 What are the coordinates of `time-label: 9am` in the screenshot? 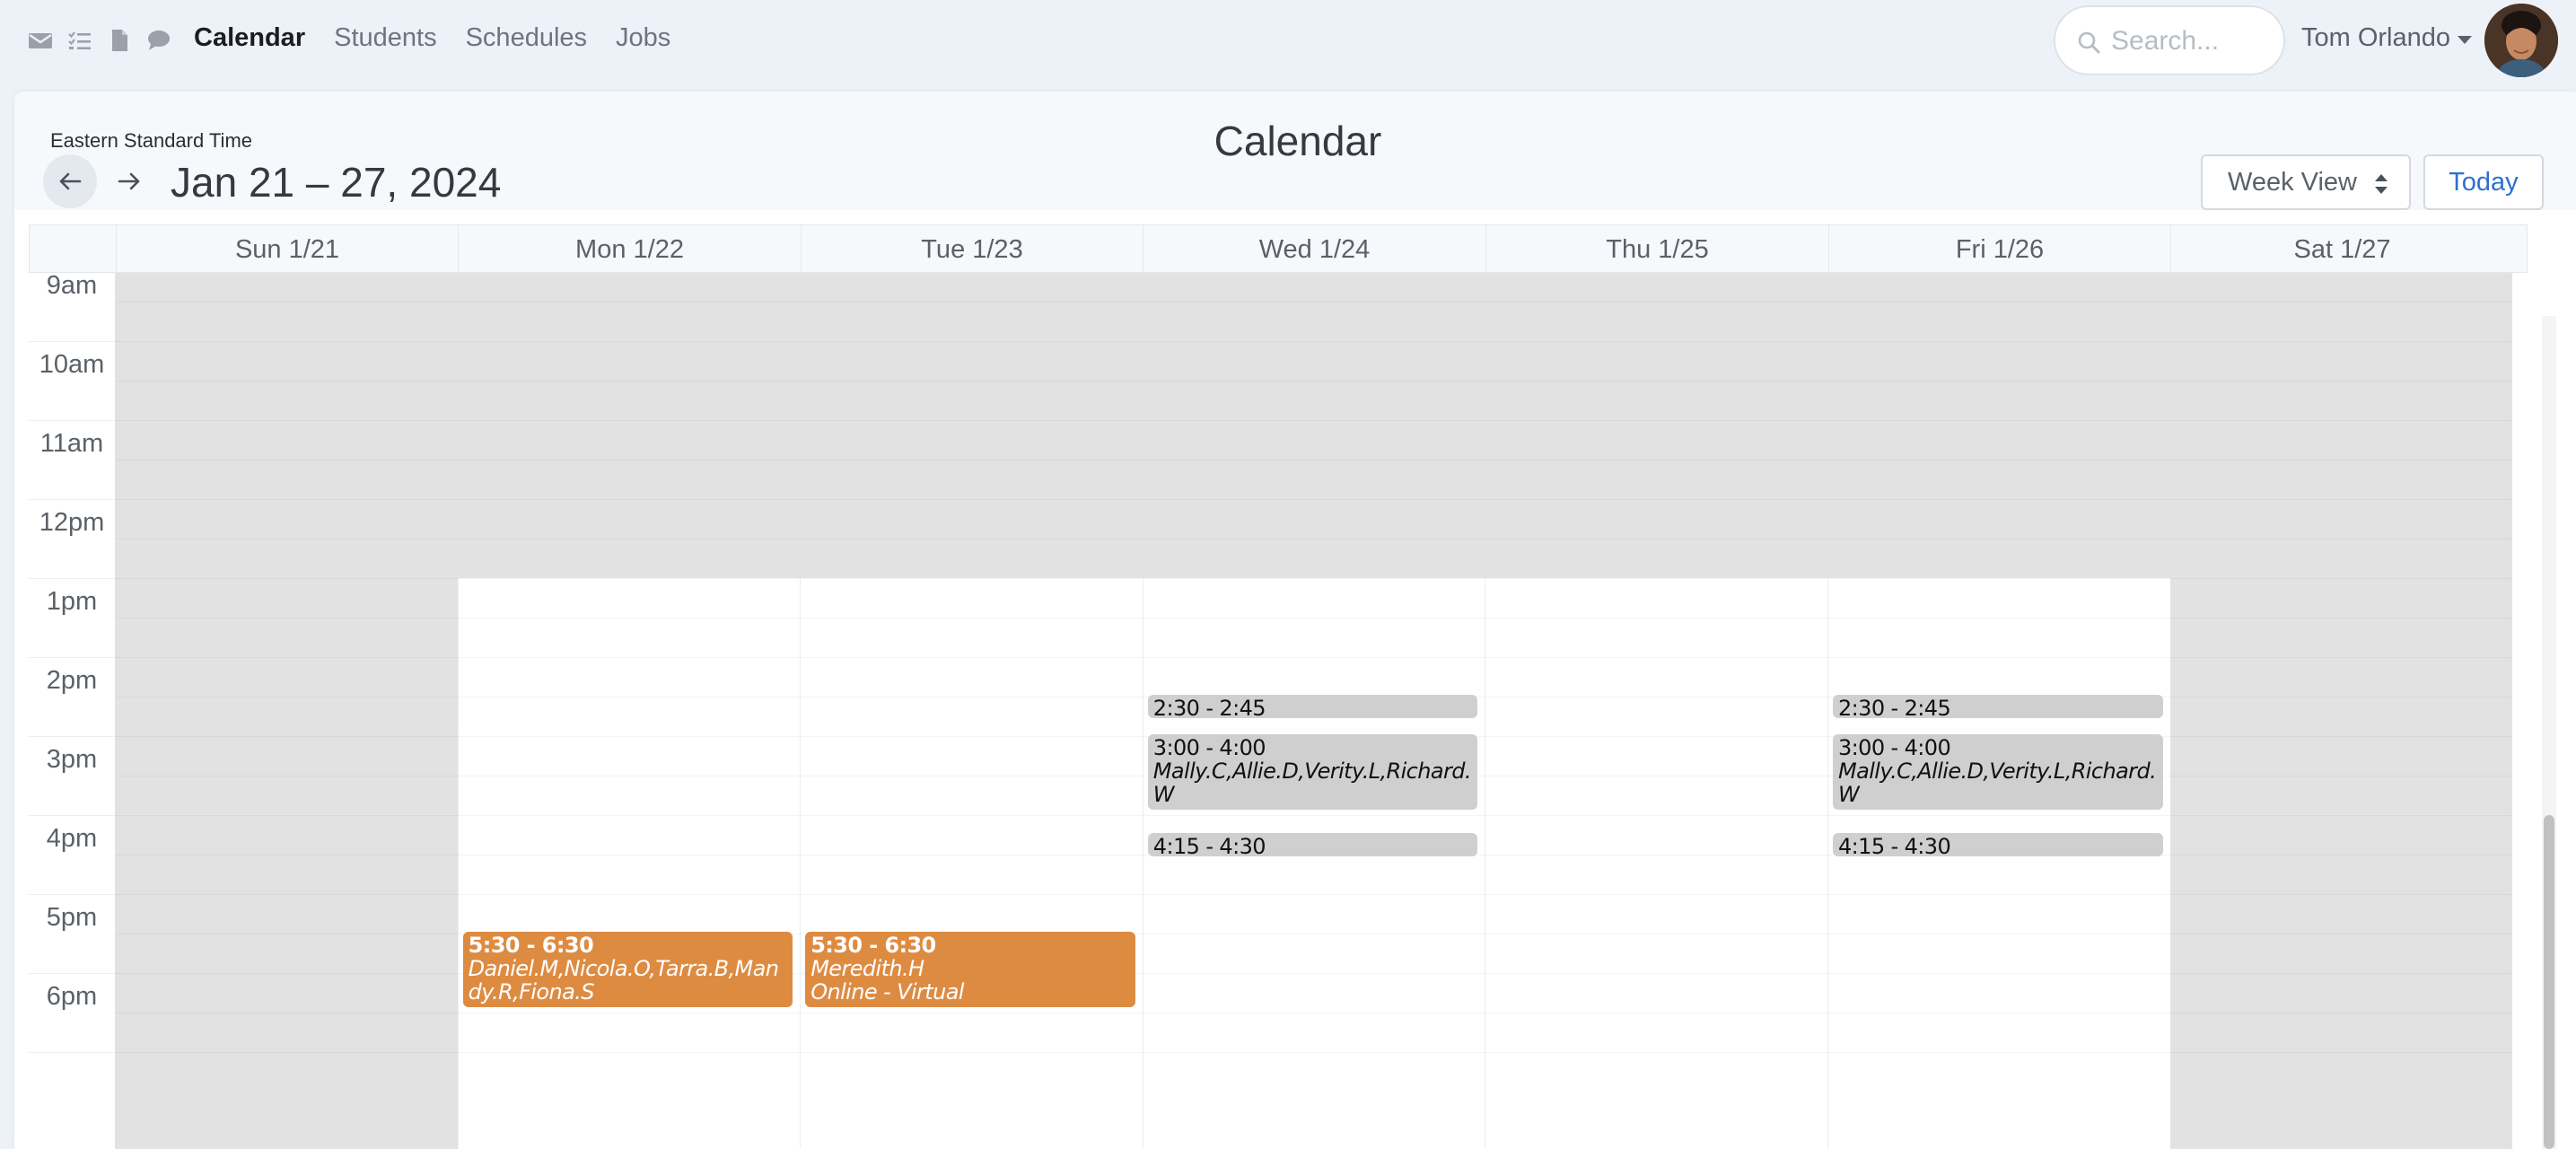 It's located at (72, 285).